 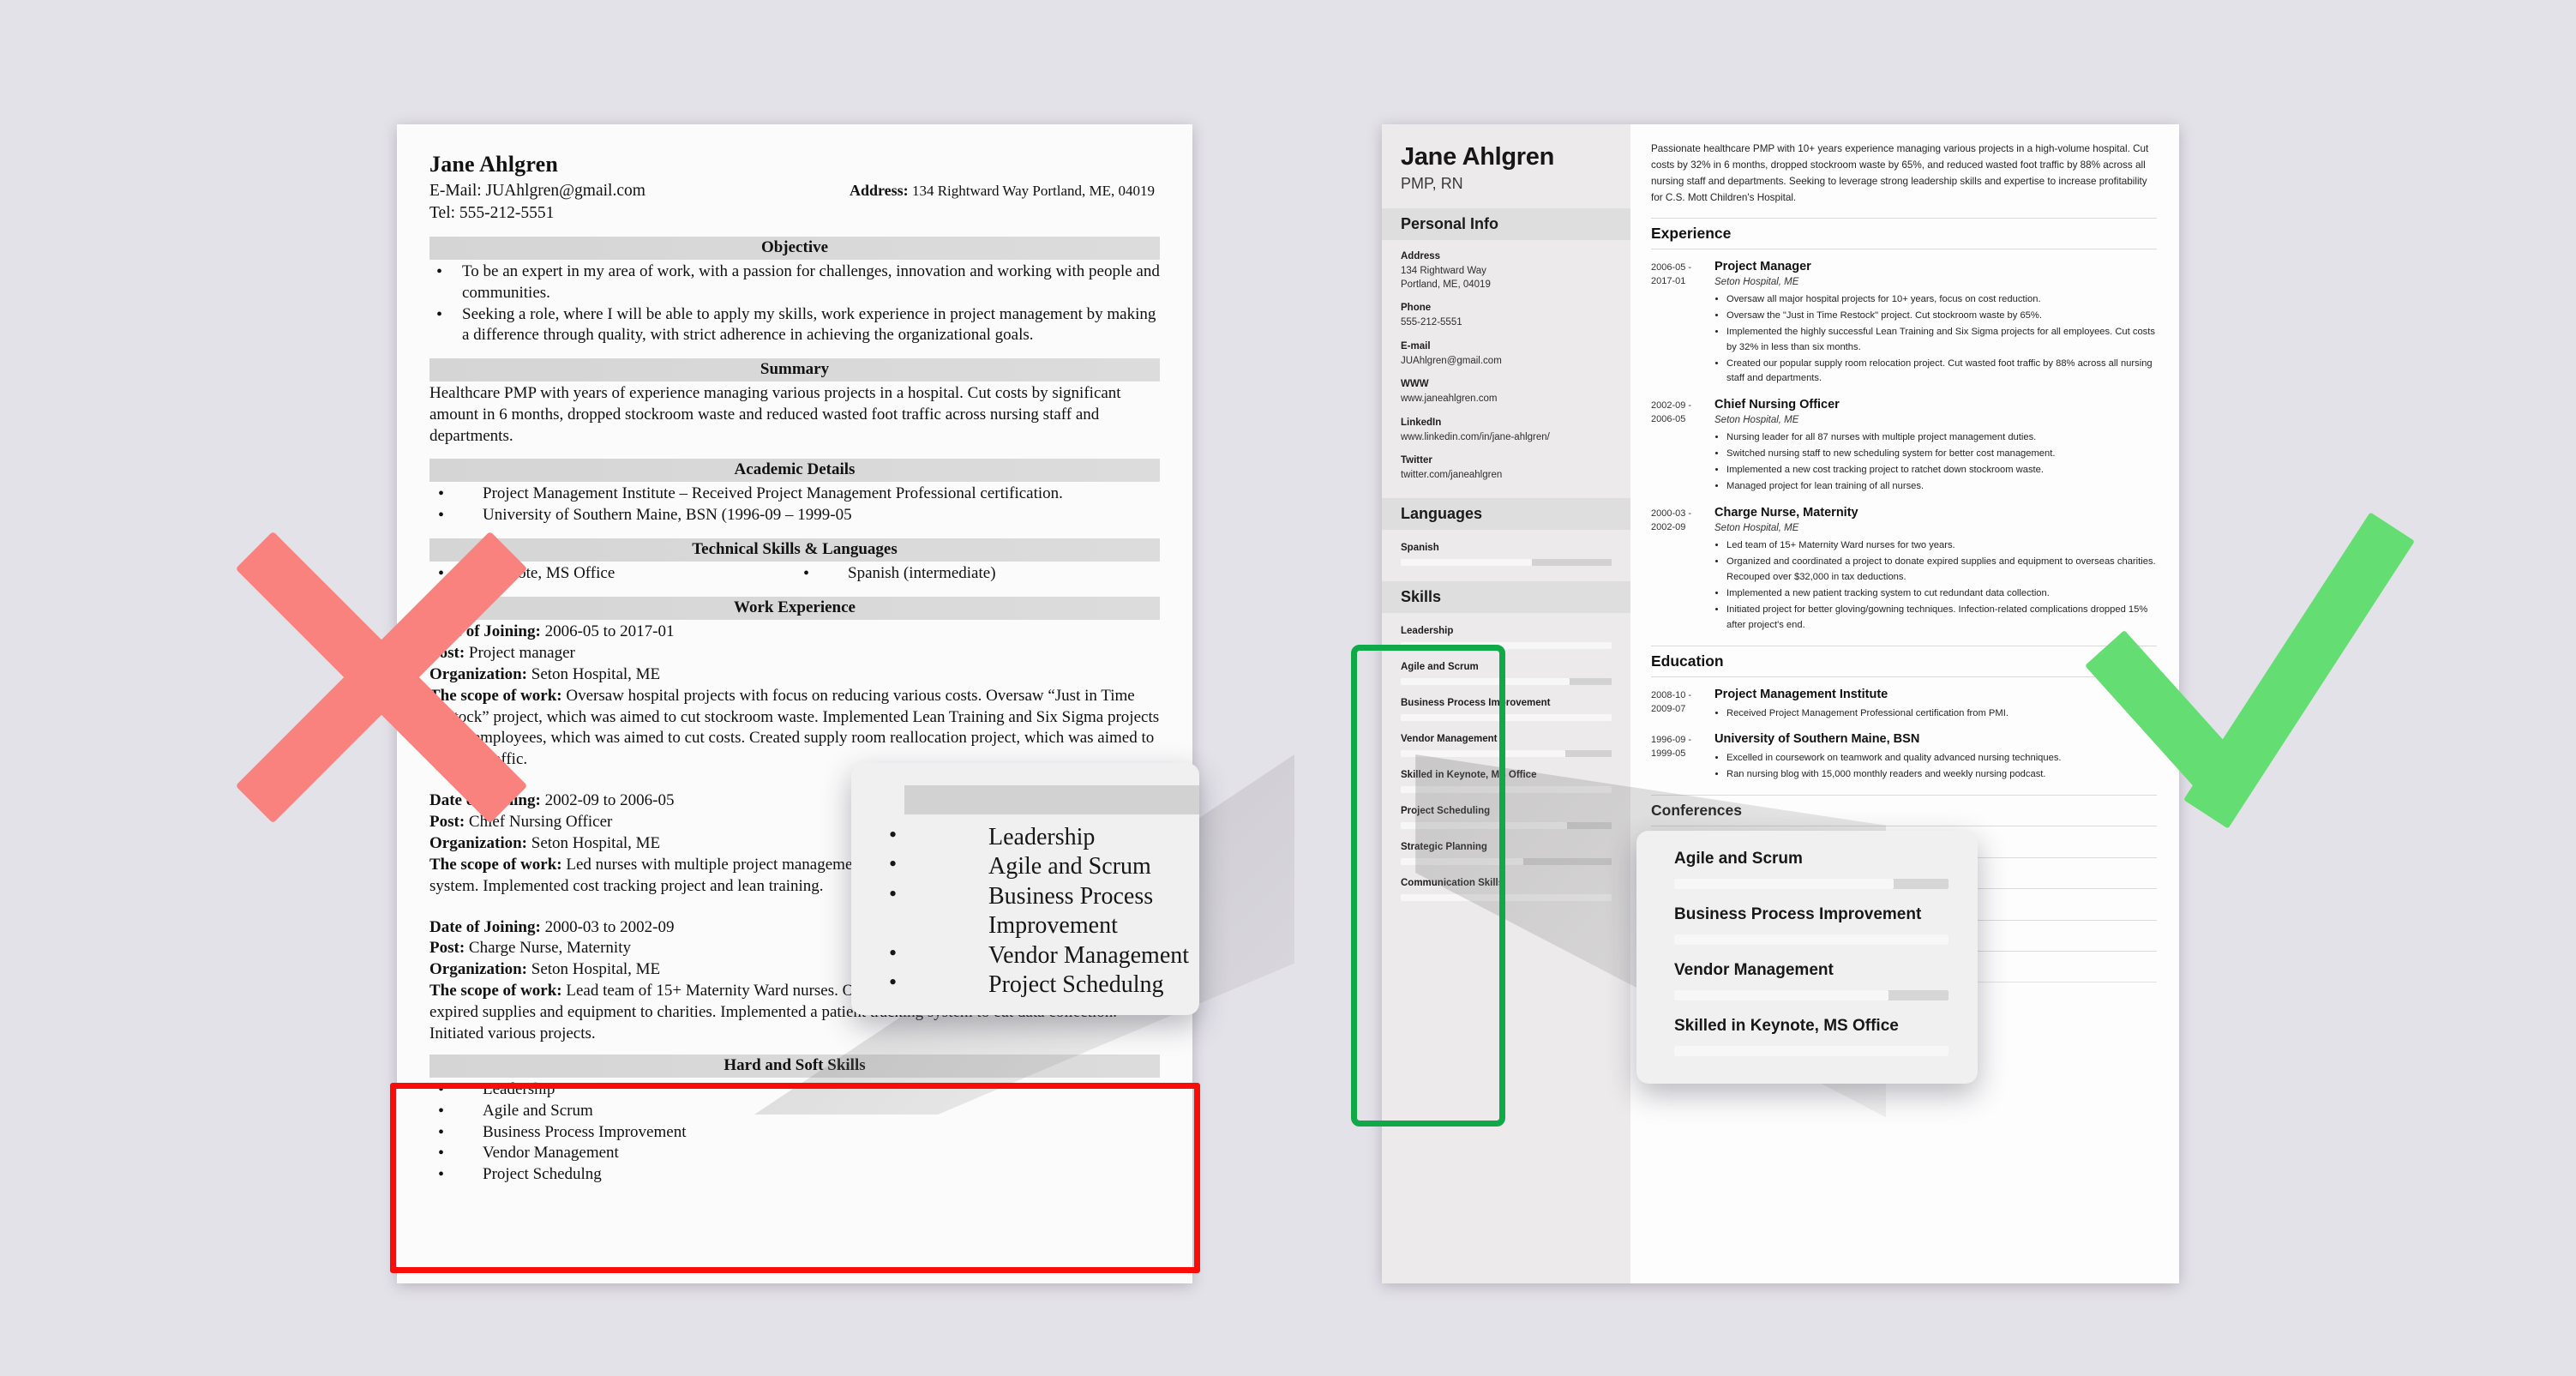 What do you see at coordinates (1415, 384) in the screenshot?
I see `field-label: WWW` at bounding box center [1415, 384].